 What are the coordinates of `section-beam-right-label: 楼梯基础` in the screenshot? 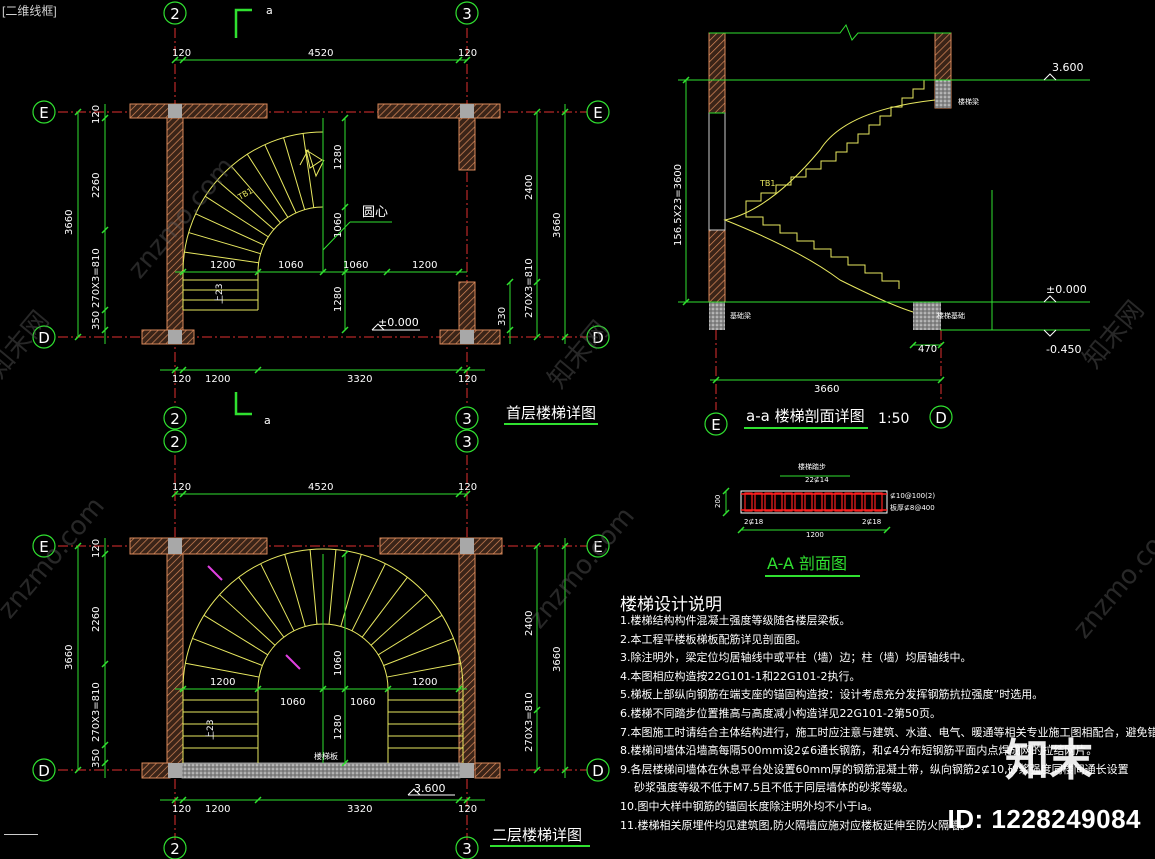 It's located at (951, 315).